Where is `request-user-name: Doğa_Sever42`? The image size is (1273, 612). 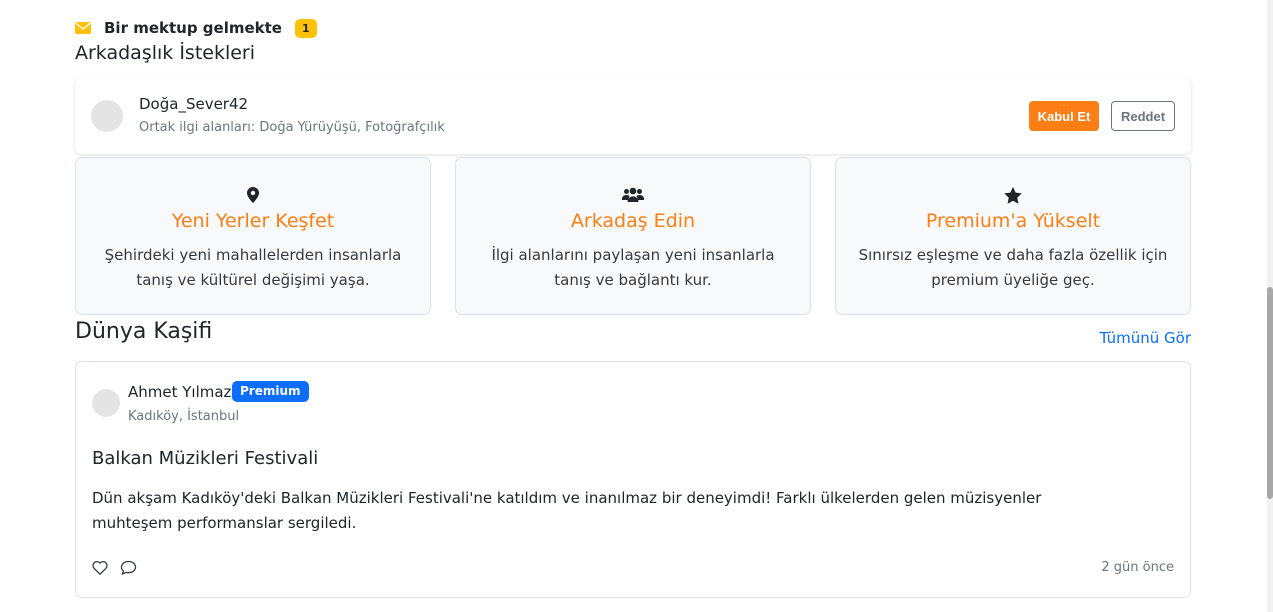
request-user-name: Doğa_Sever42 is located at coordinates (194, 104).